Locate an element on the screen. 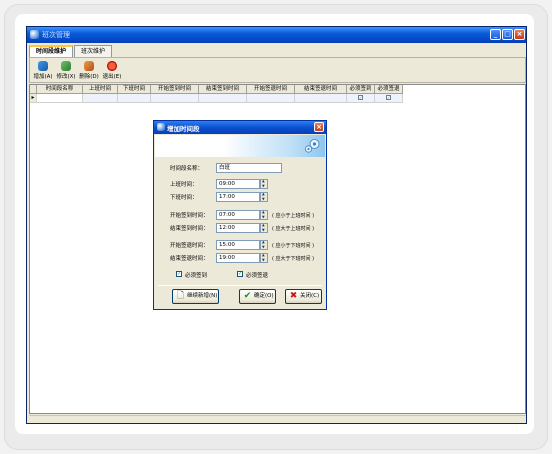  dialog-cancel-button: ✖ 关闭(C) is located at coordinates (303, 296).